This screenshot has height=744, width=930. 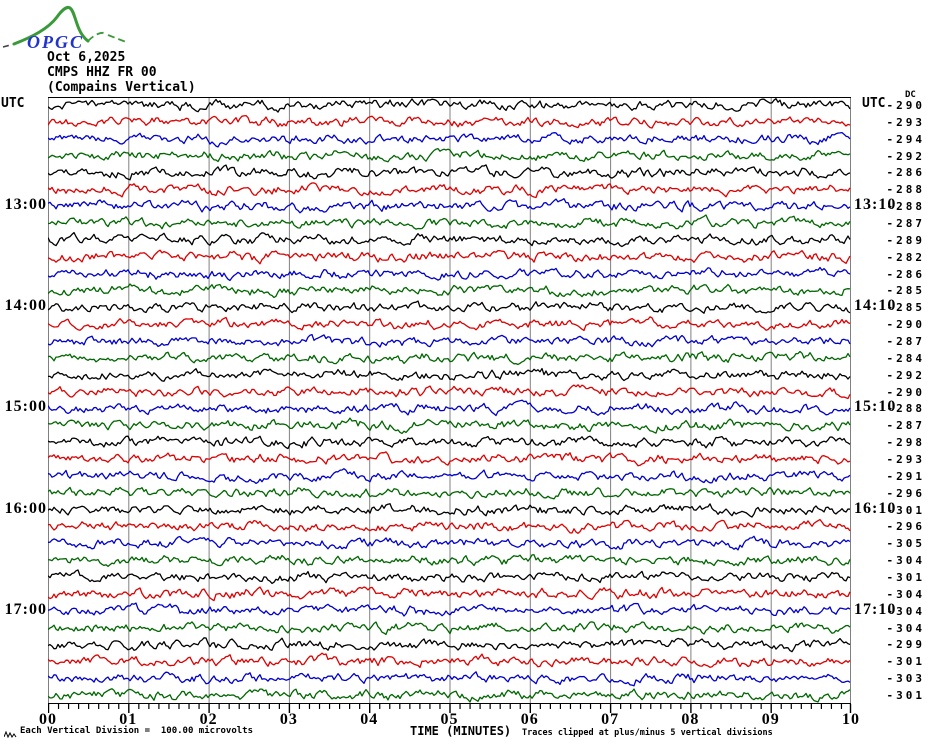 What do you see at coordinates (128, 719) in the screenshot?
I see `x-tick-label: 01` at bounding box center [128, 719].